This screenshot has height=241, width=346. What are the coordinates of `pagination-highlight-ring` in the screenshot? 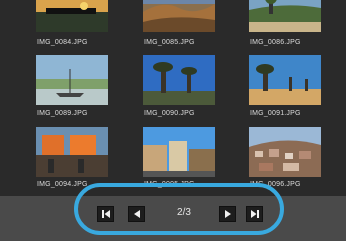 It's located at (179, 209).